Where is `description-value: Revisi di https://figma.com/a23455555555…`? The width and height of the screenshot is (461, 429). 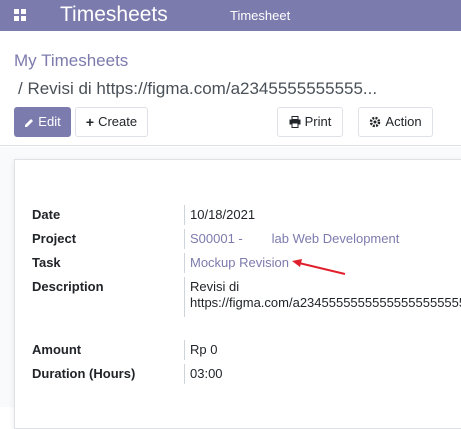
description-value: Revisi di https://figma.com/a23455555555… is located at coordinates (325, 295).